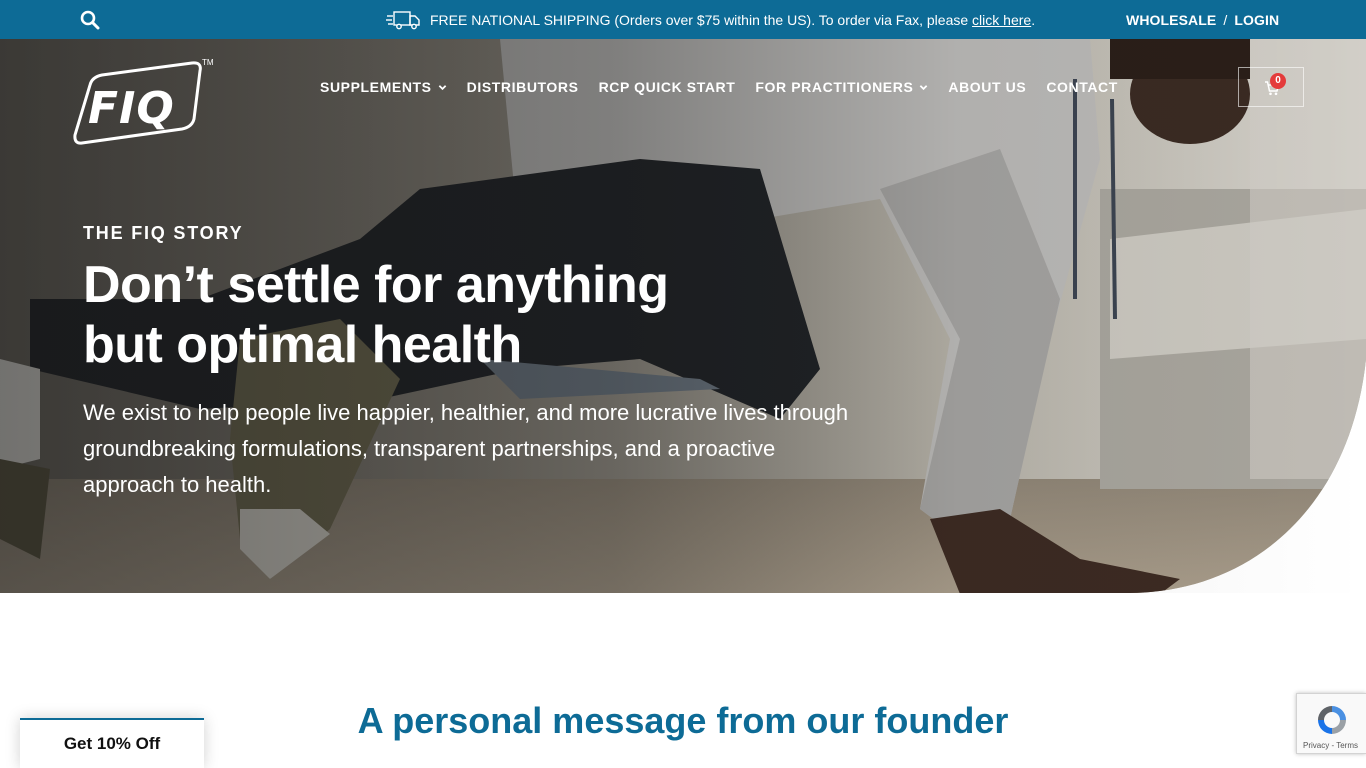 Image resolution: width=1366 pixels, height=768 pixels. I want to click on recaptcha-badge: Privacy - Terms, so click(1331, 723).